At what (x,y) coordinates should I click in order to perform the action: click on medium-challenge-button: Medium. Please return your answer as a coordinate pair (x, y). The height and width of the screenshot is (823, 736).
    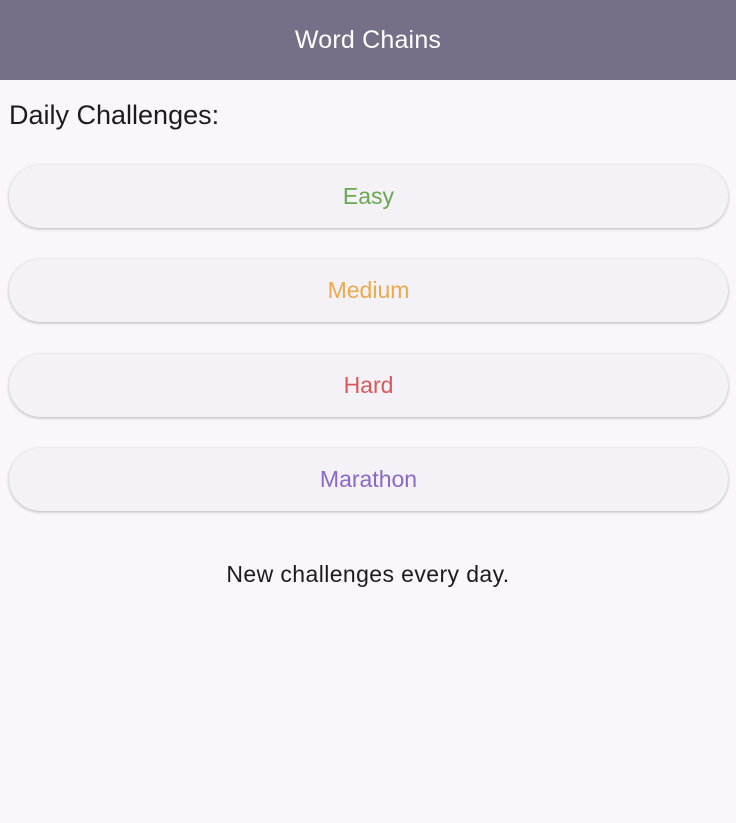
    Looking at the image, I should click on (368, 290).